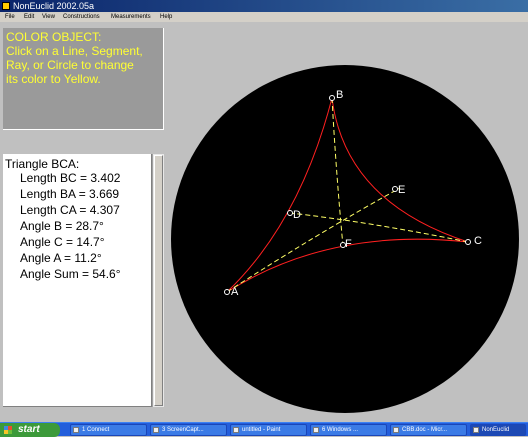  I want to click on menu-constructions: Constructions, so click(81, 17).